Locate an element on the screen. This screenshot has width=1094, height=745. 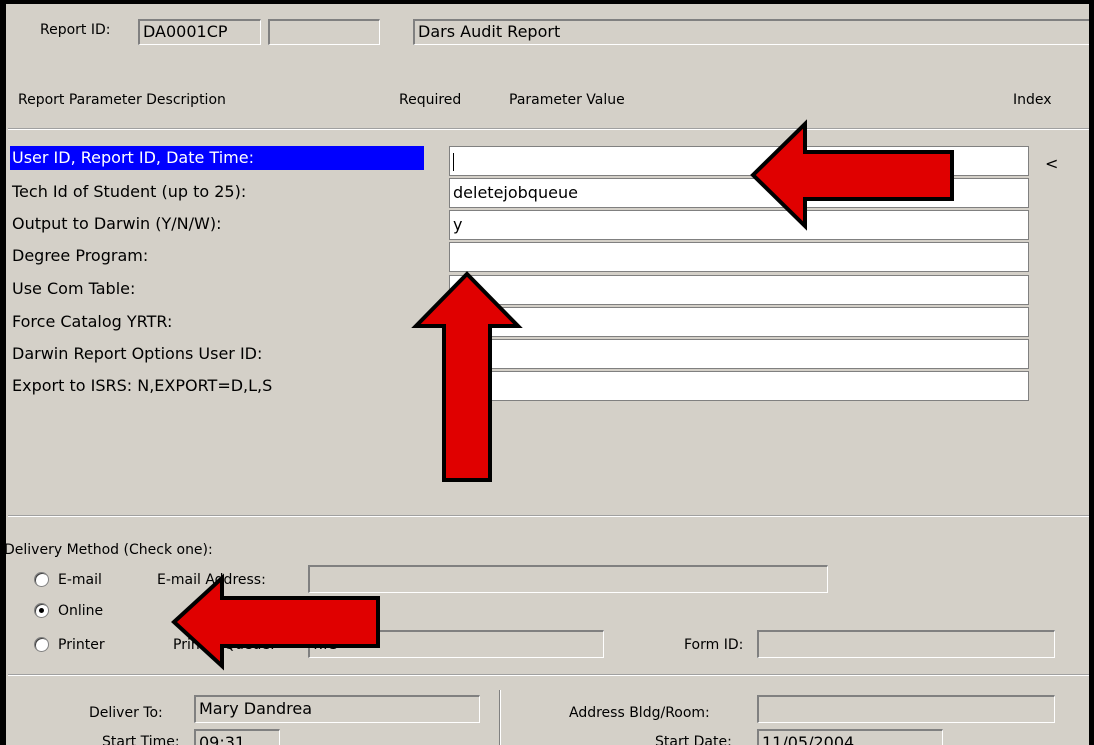
column-required-header: Required is located at coordinates (430, 100).